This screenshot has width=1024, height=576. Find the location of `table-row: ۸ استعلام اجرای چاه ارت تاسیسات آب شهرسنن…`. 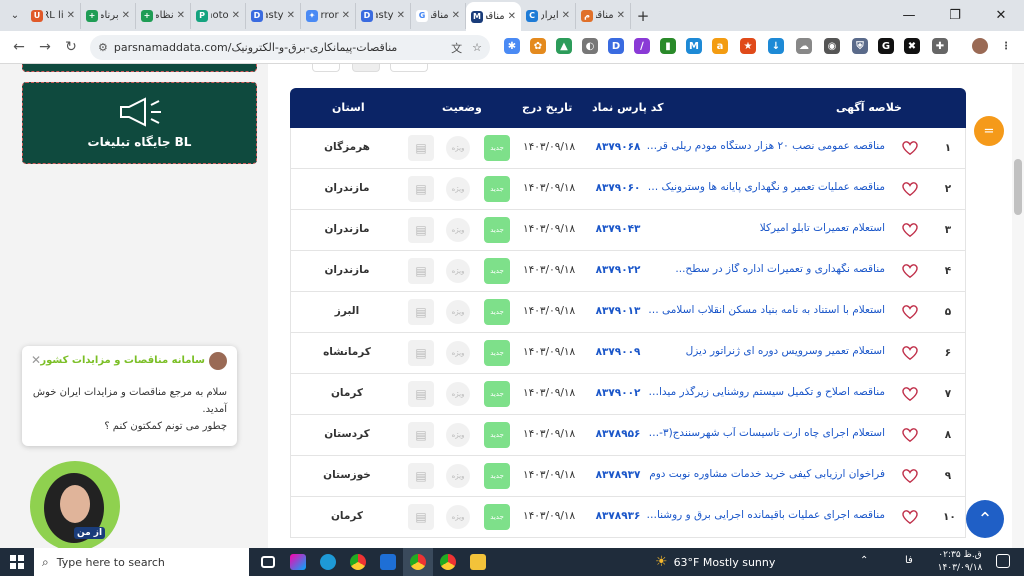

table-row: ۸ استعلام اجرای چاه ارت تاسیسات آب شهرسنن… is located at coordinates (628, 435).